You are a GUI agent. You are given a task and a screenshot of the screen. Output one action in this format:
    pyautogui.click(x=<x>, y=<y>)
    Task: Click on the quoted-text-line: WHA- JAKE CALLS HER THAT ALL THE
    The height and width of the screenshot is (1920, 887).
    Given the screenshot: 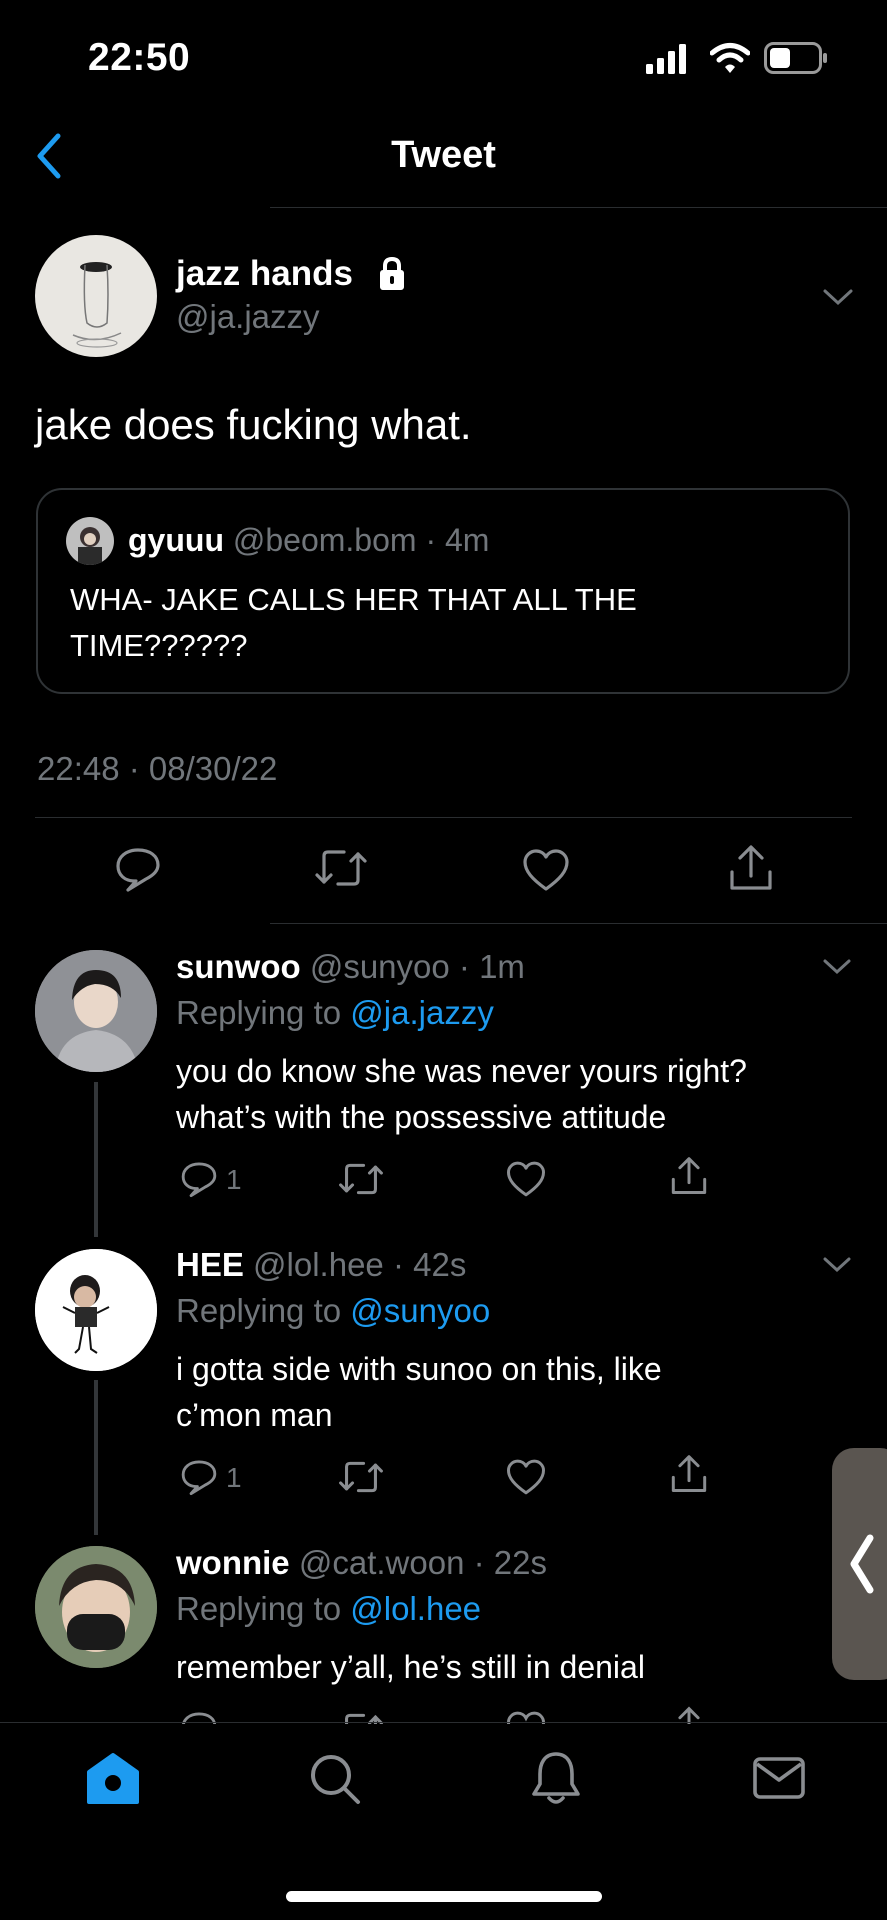 What is the action you would take?
    pyautogui.click(x=353, y=599)
    